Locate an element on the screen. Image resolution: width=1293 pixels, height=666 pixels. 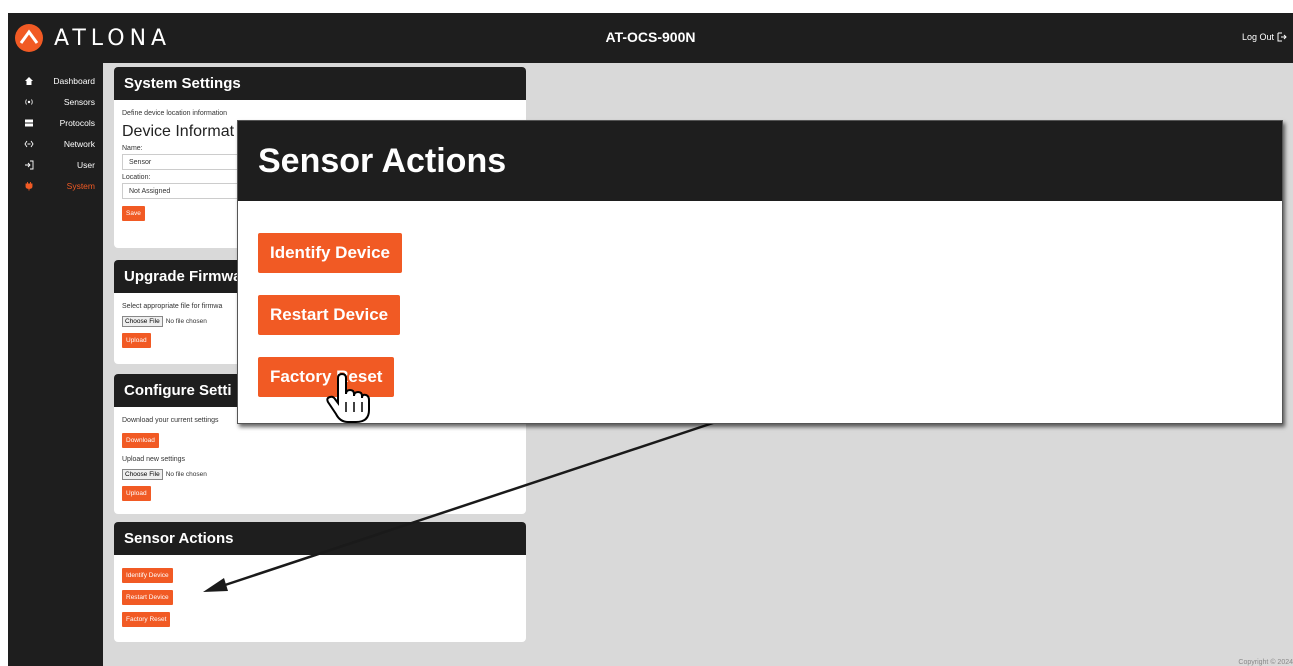
hand-cursor-icon is located at coordinates (348, 397).